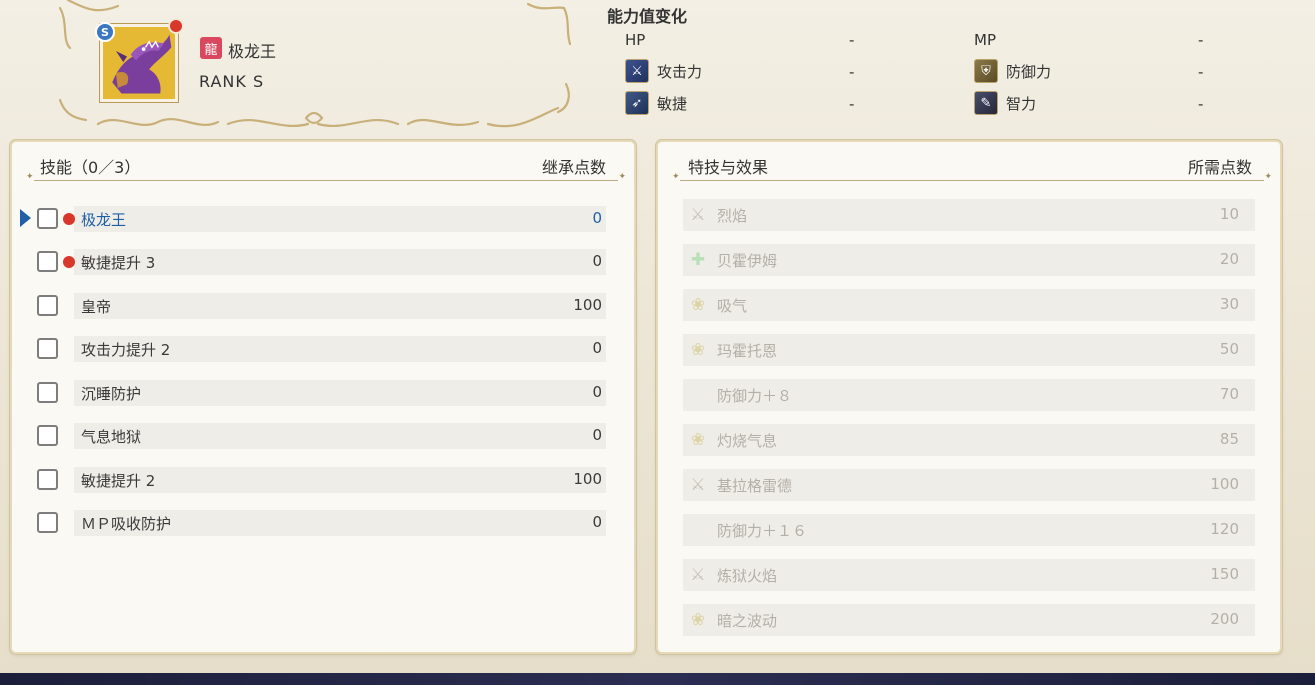 This screenshot has width=1315, height=685. Describe the element at coordinates (126, 350) in the screenshot. I see `skill-label: 攻击力提升 2` at that location.